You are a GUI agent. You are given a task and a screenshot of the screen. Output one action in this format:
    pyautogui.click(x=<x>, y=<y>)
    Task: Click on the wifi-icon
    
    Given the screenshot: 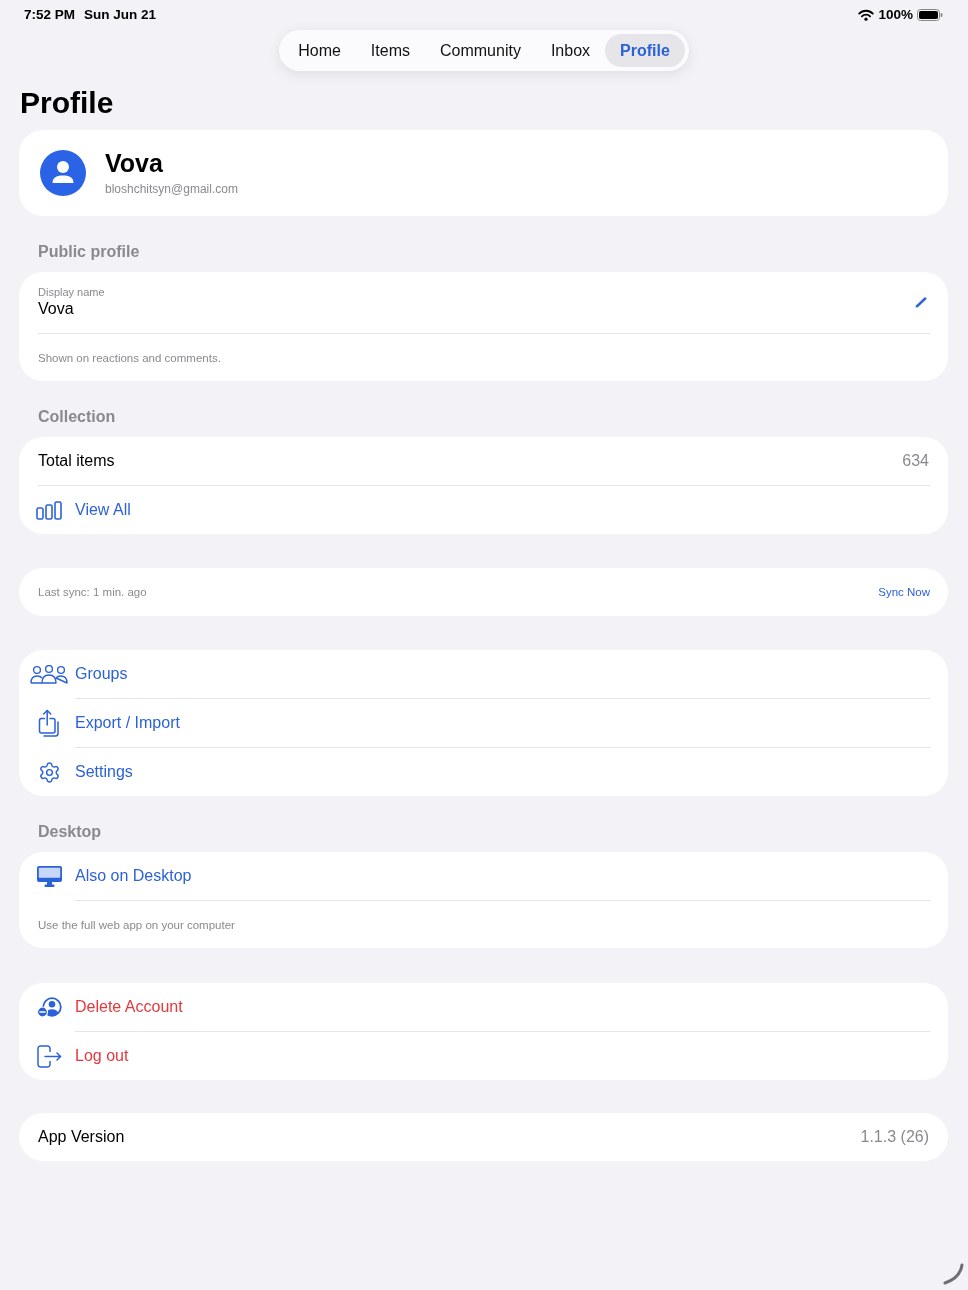 What is the action you would take?
    pyautogui.click(x=866, y=15)
    